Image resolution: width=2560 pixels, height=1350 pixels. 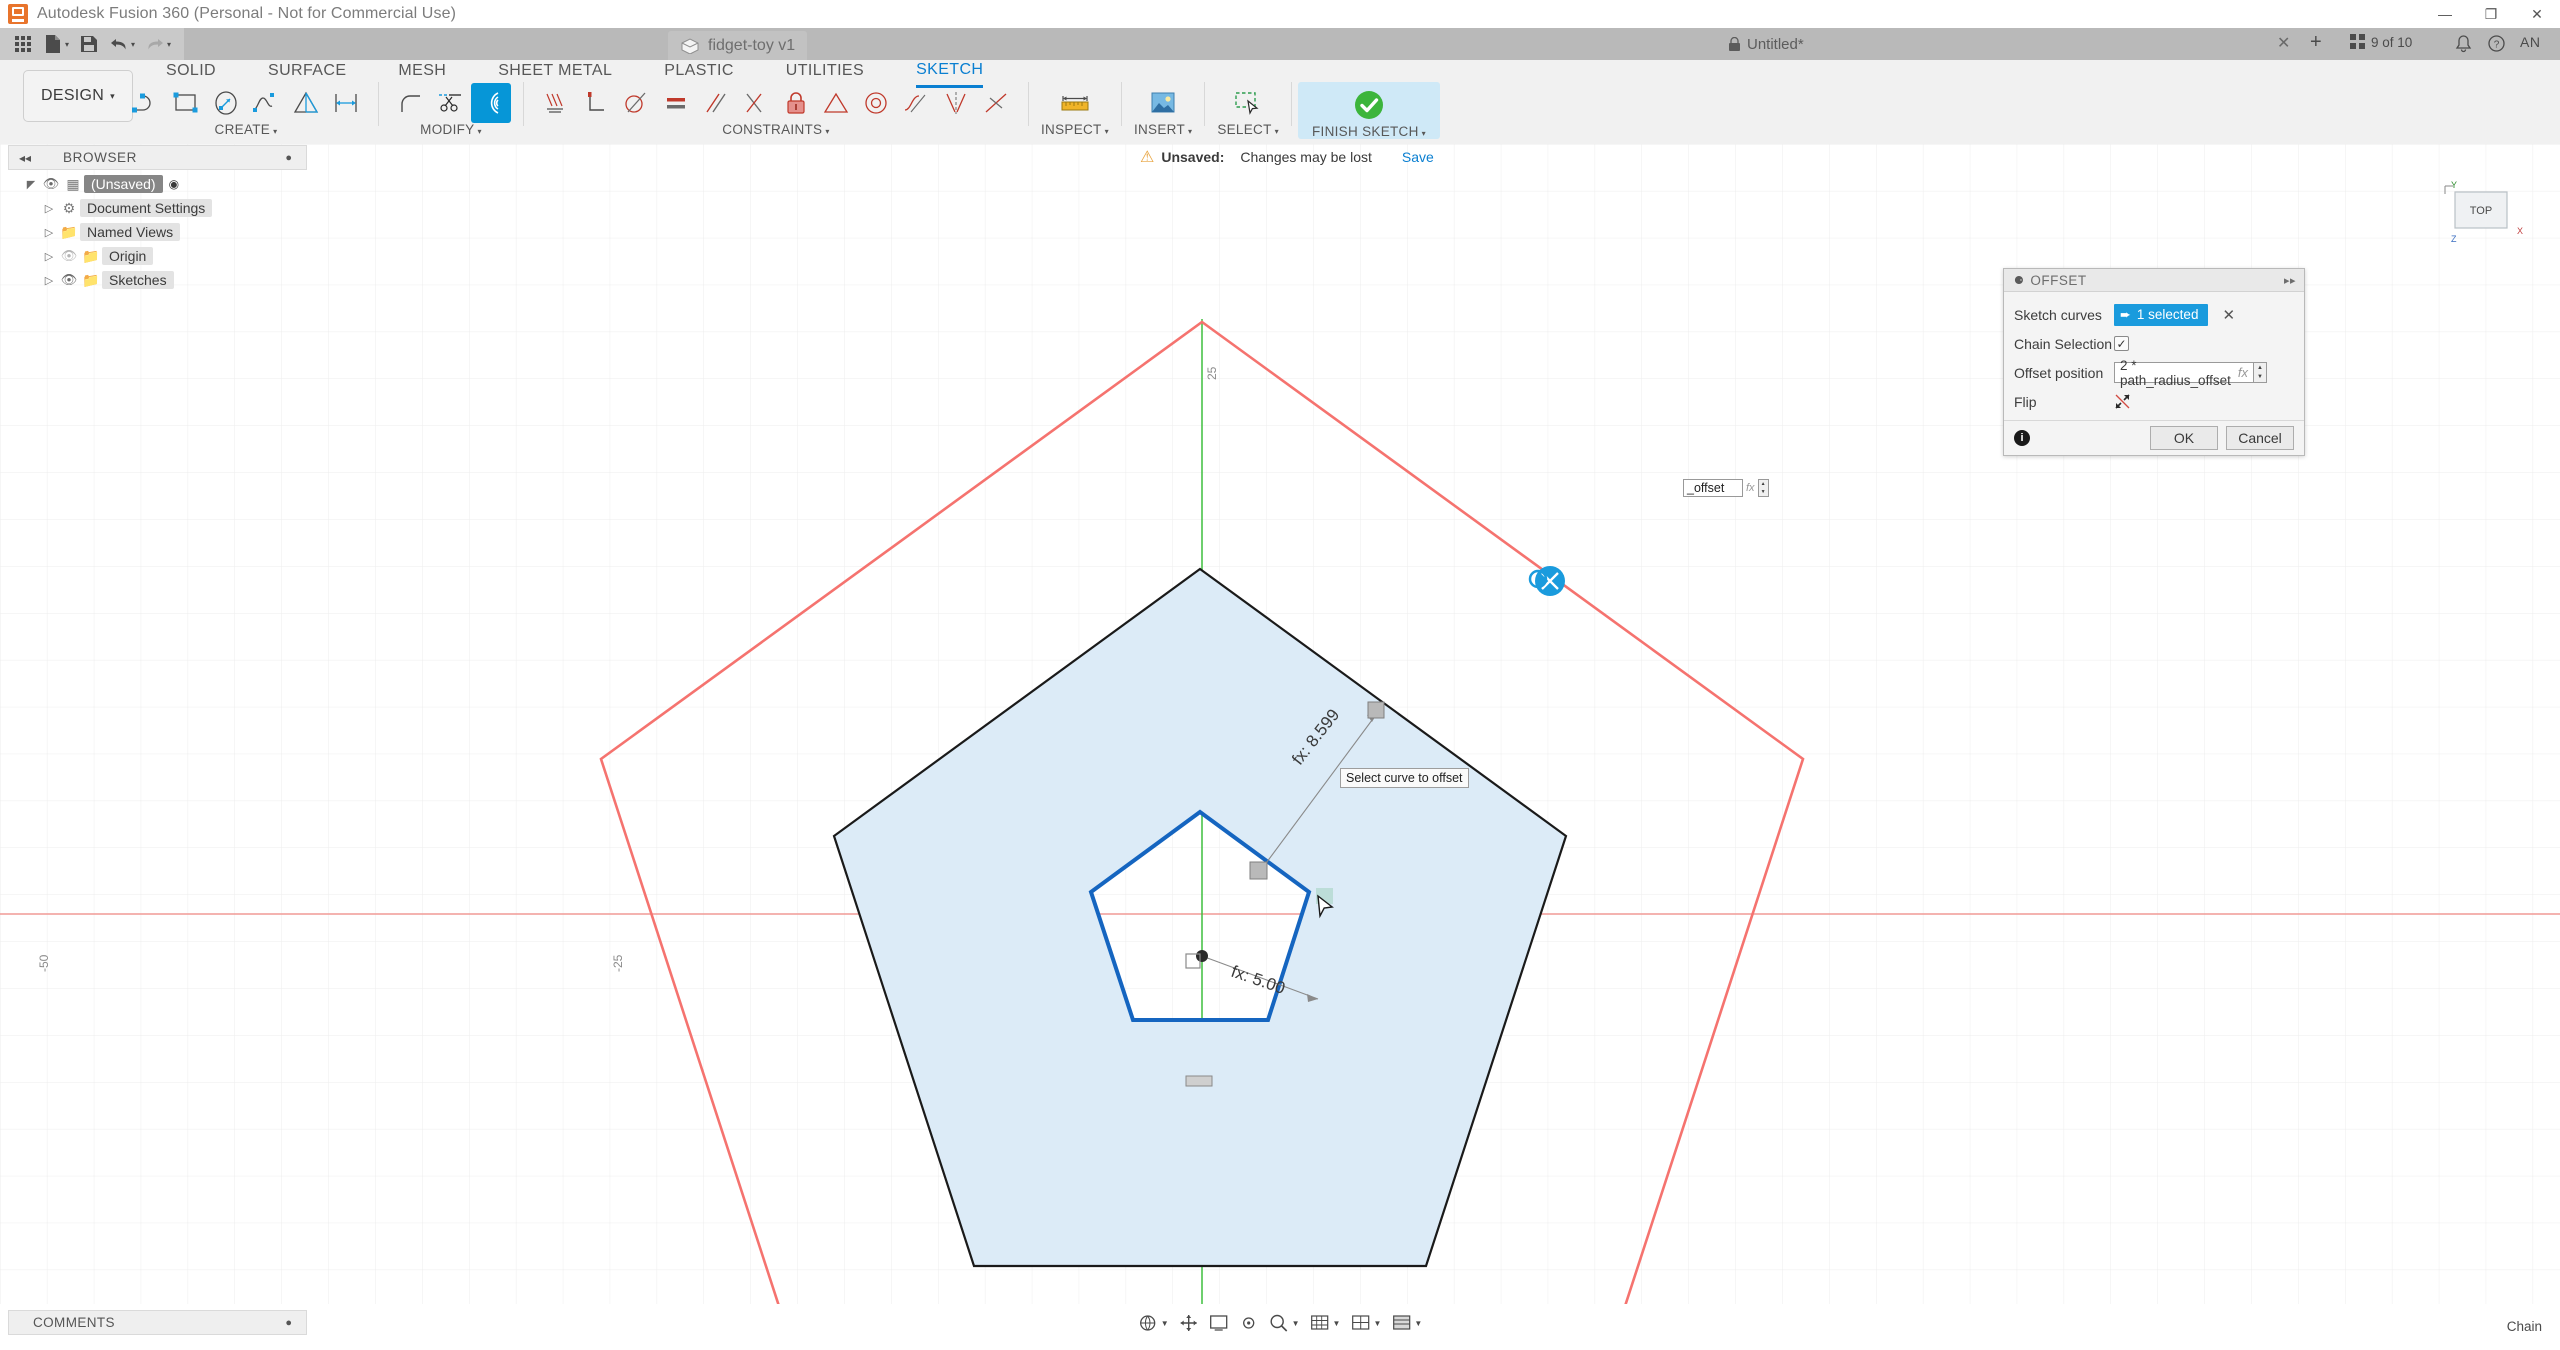 I want to click on panel-select-label: SELECT ▾, so click(x=1248, y=129).